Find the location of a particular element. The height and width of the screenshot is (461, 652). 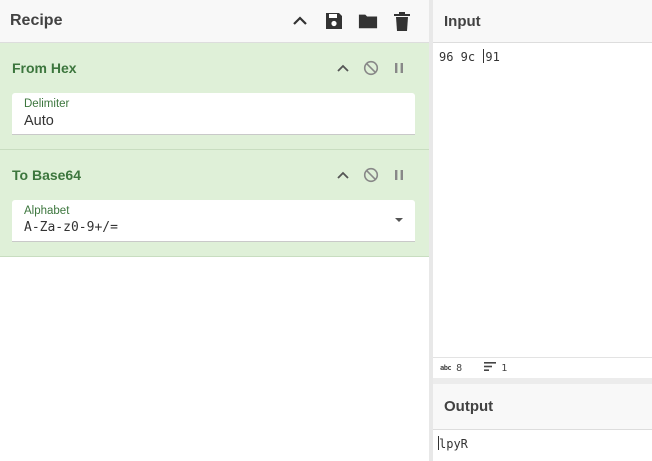

chevron-up-icon is located at coordinates (300, 21).